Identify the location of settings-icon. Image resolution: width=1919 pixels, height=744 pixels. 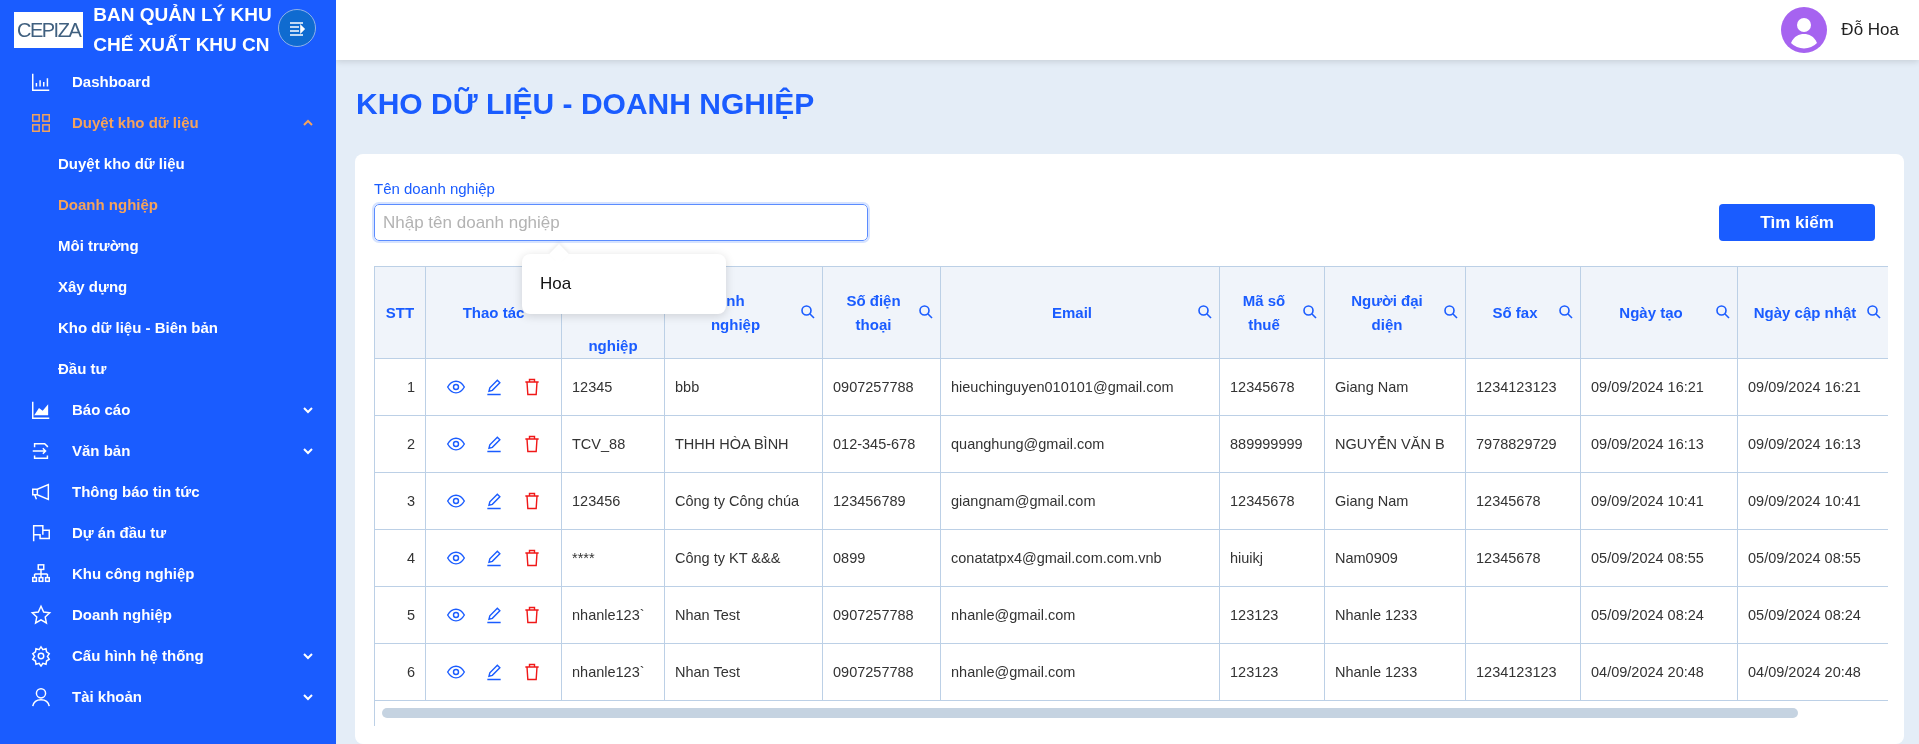
(41, 655).